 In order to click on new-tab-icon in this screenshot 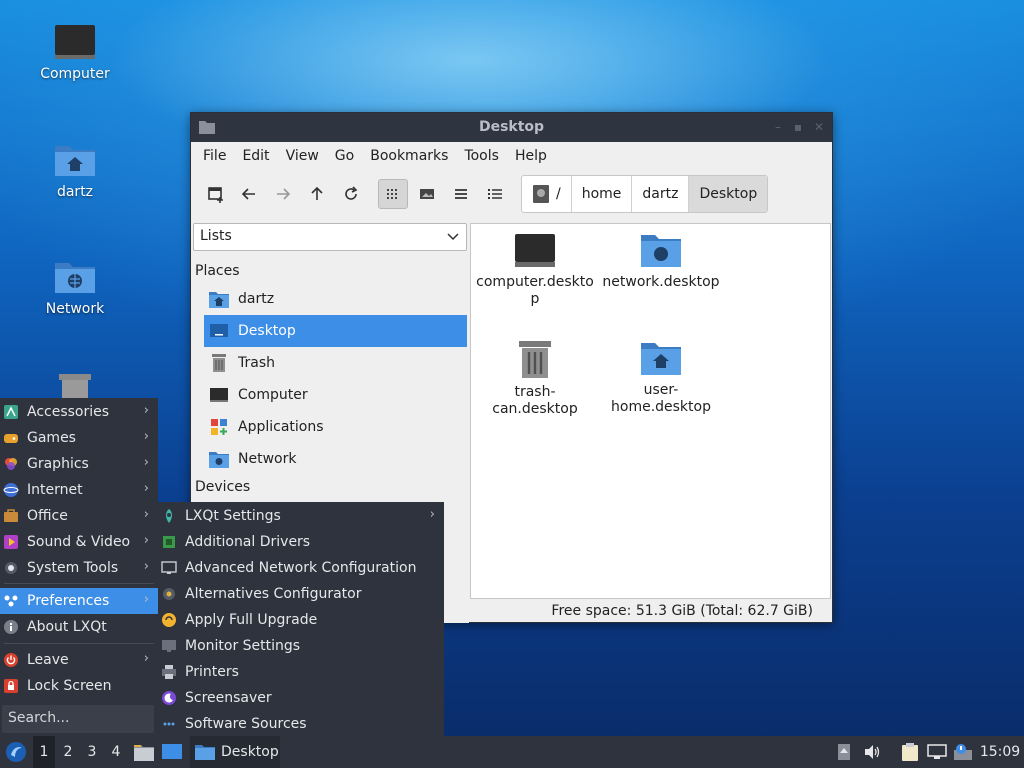, I will do `click(215, 195)`.